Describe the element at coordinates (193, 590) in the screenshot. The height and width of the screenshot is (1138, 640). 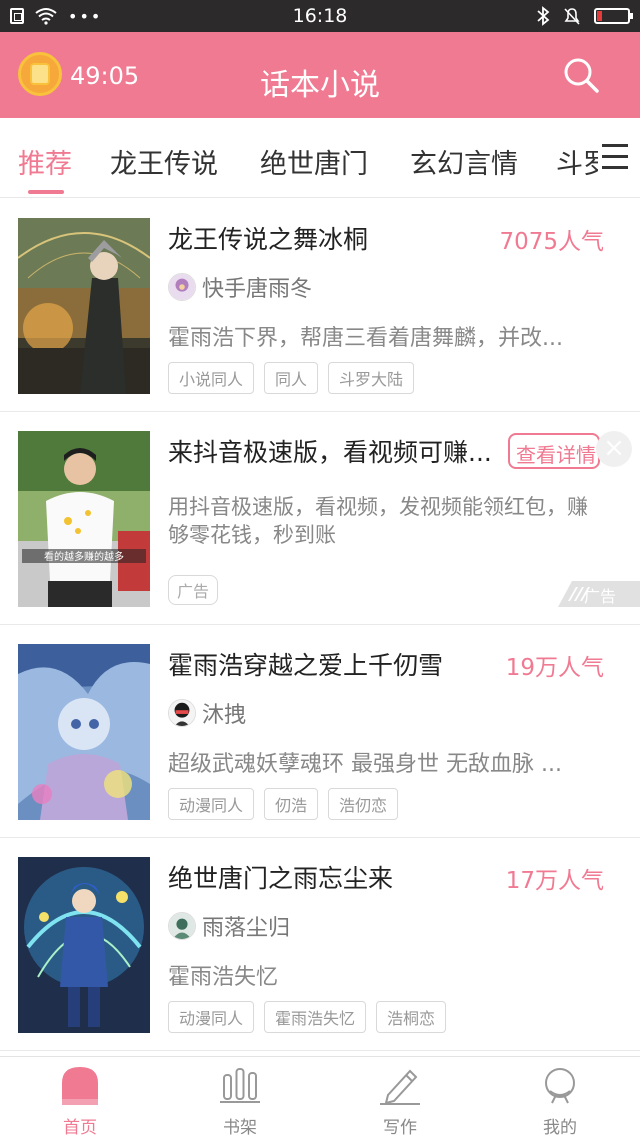
I see `ad-badge: 广告` at that location.